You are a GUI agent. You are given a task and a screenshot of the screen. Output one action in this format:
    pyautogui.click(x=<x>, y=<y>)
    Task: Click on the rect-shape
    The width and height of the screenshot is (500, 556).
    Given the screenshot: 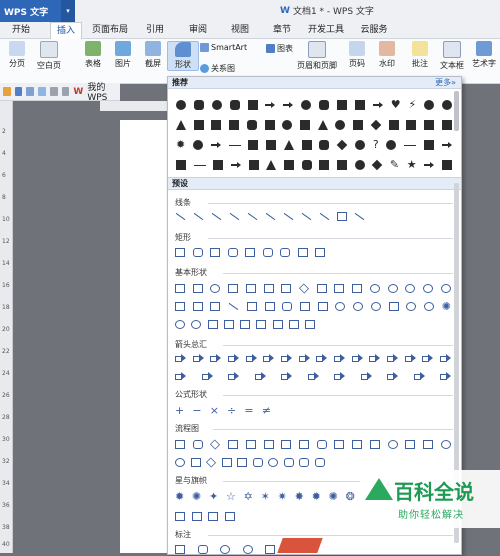 What is the action you would take?
    pyautogui.click(x=252, y=105)
    